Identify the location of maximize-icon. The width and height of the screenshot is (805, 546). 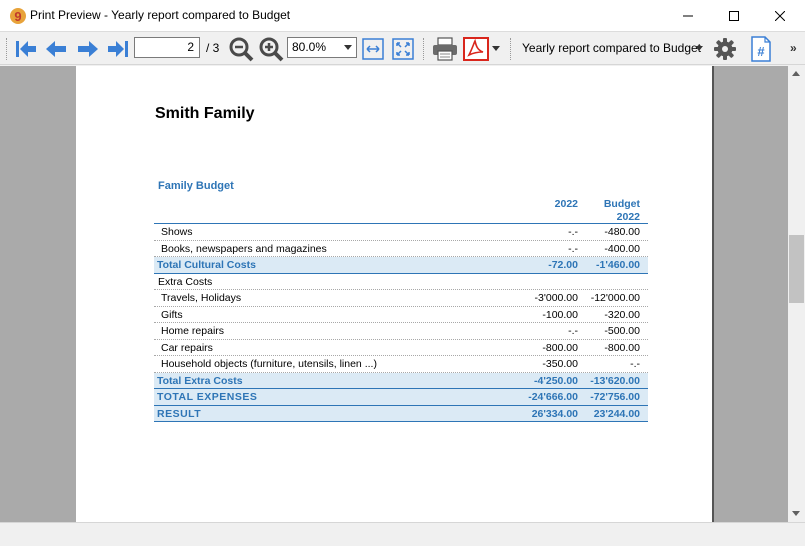
(734, 16).